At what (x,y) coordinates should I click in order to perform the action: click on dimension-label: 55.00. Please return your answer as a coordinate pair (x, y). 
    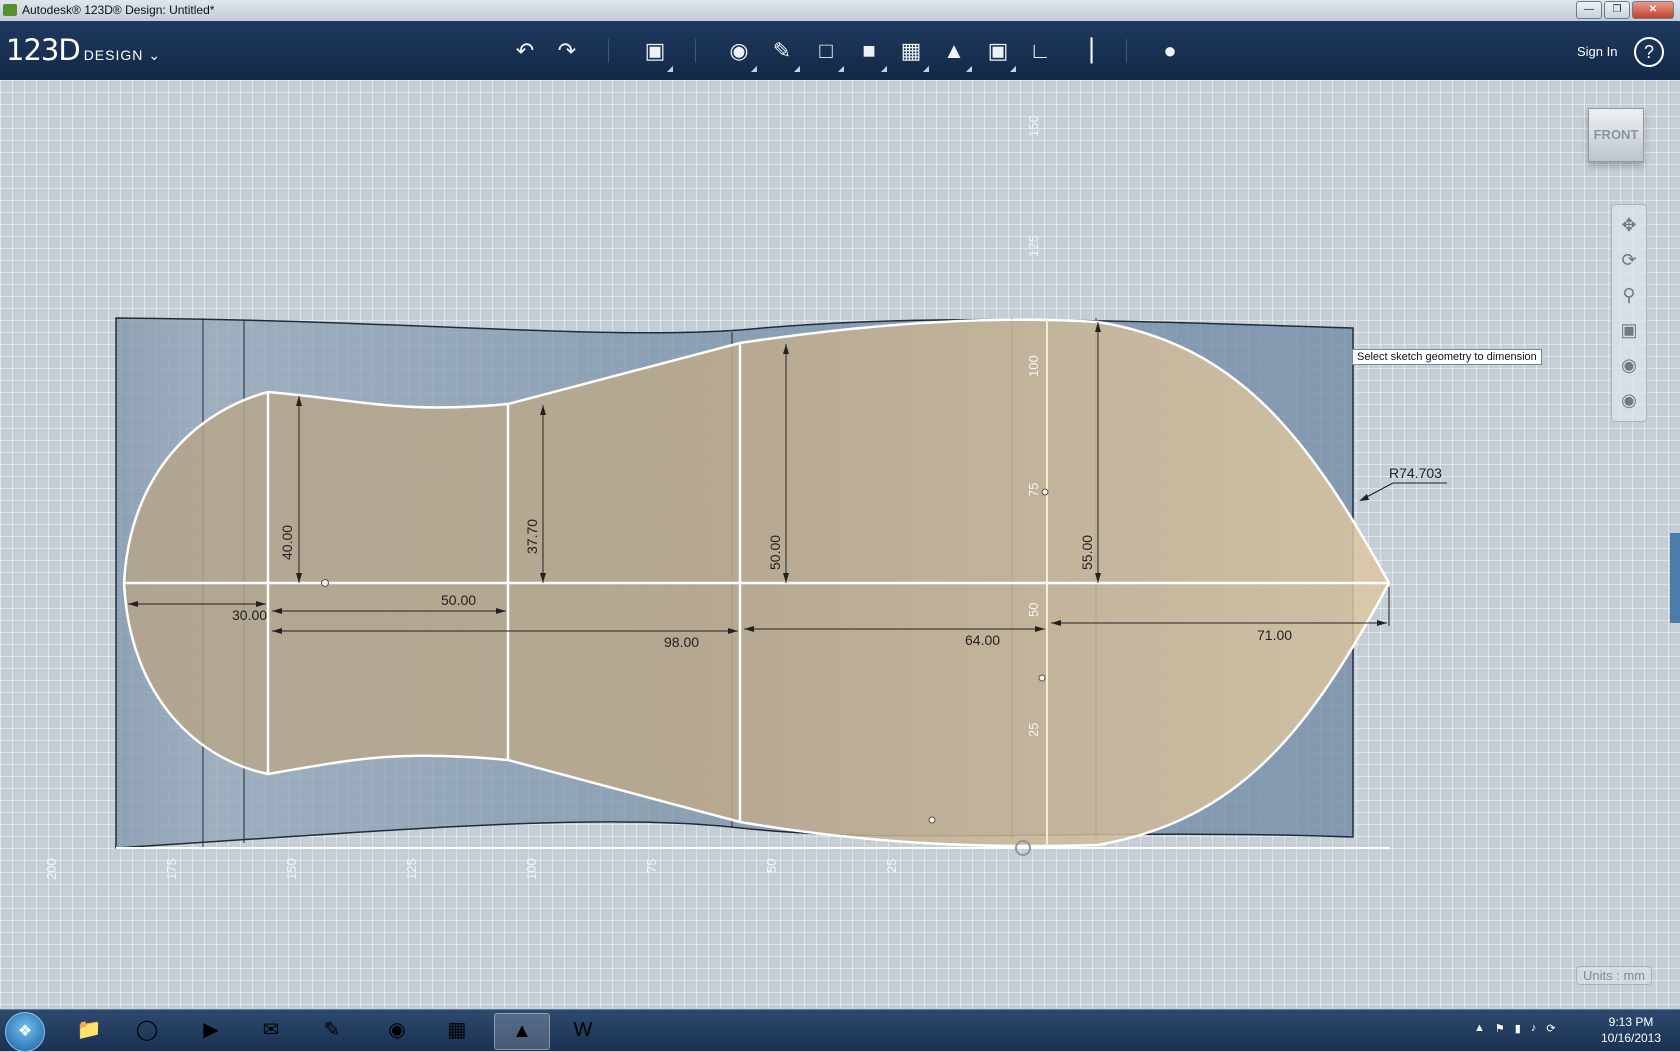
    Looking at the image, I should click on (1087, 552).